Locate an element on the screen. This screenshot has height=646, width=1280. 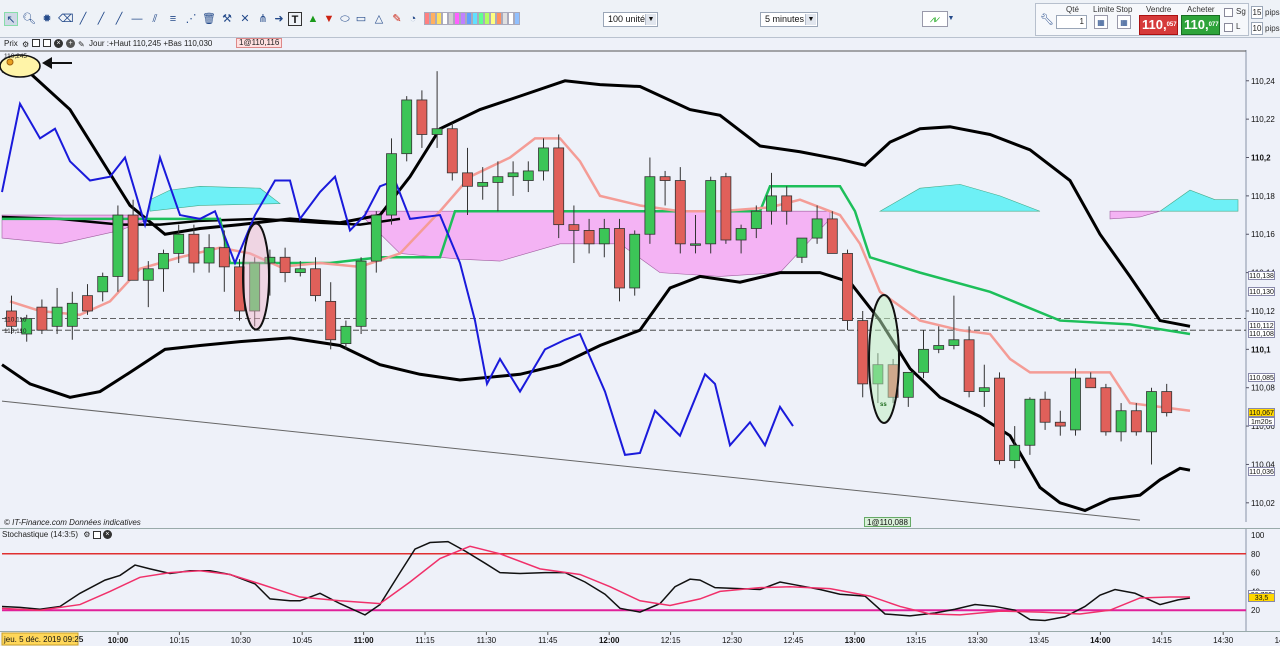
eraser-icon: ⌫ is located at coordinates (66, 19).